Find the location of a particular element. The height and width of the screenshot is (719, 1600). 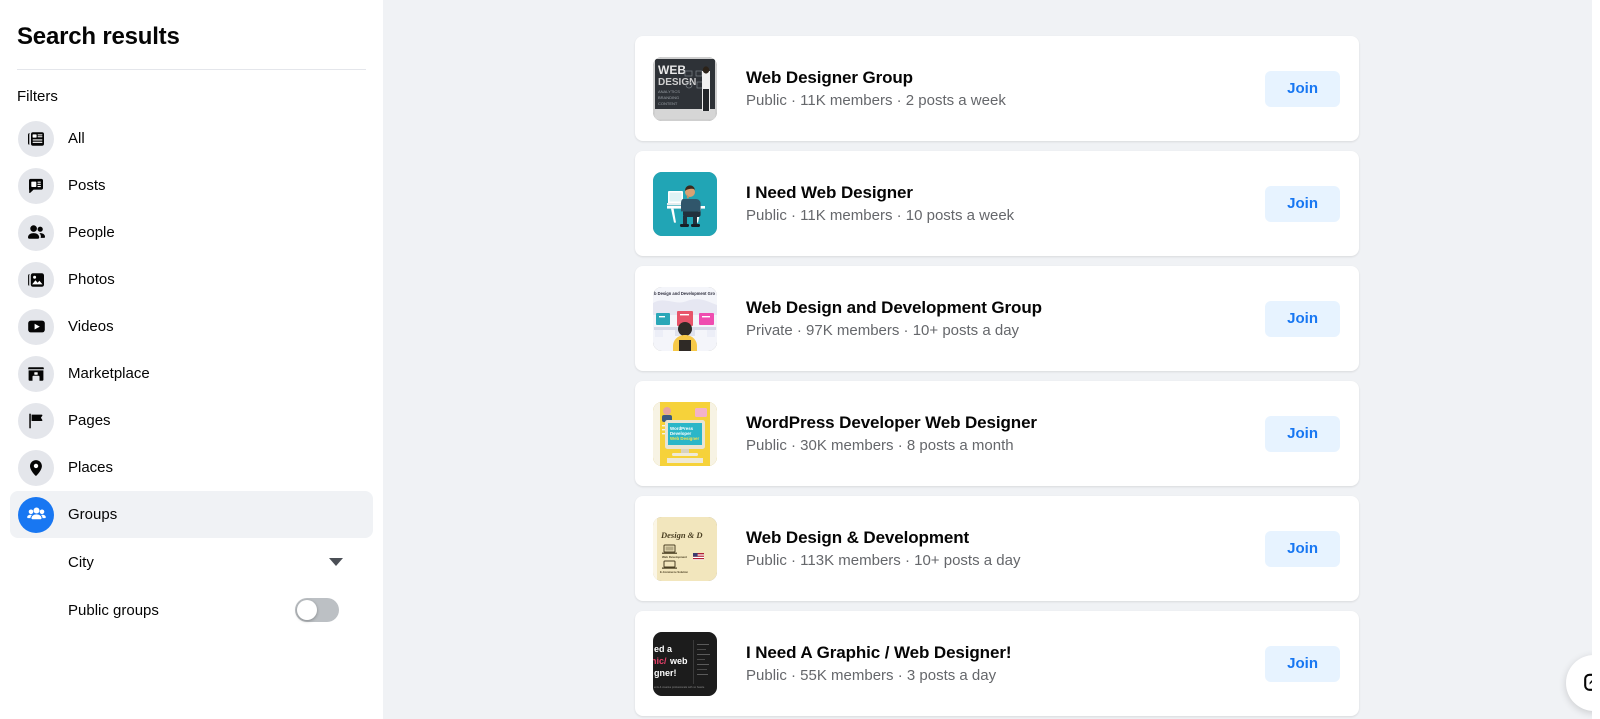

public-groups-toggle is located at coordinates (317, 610).